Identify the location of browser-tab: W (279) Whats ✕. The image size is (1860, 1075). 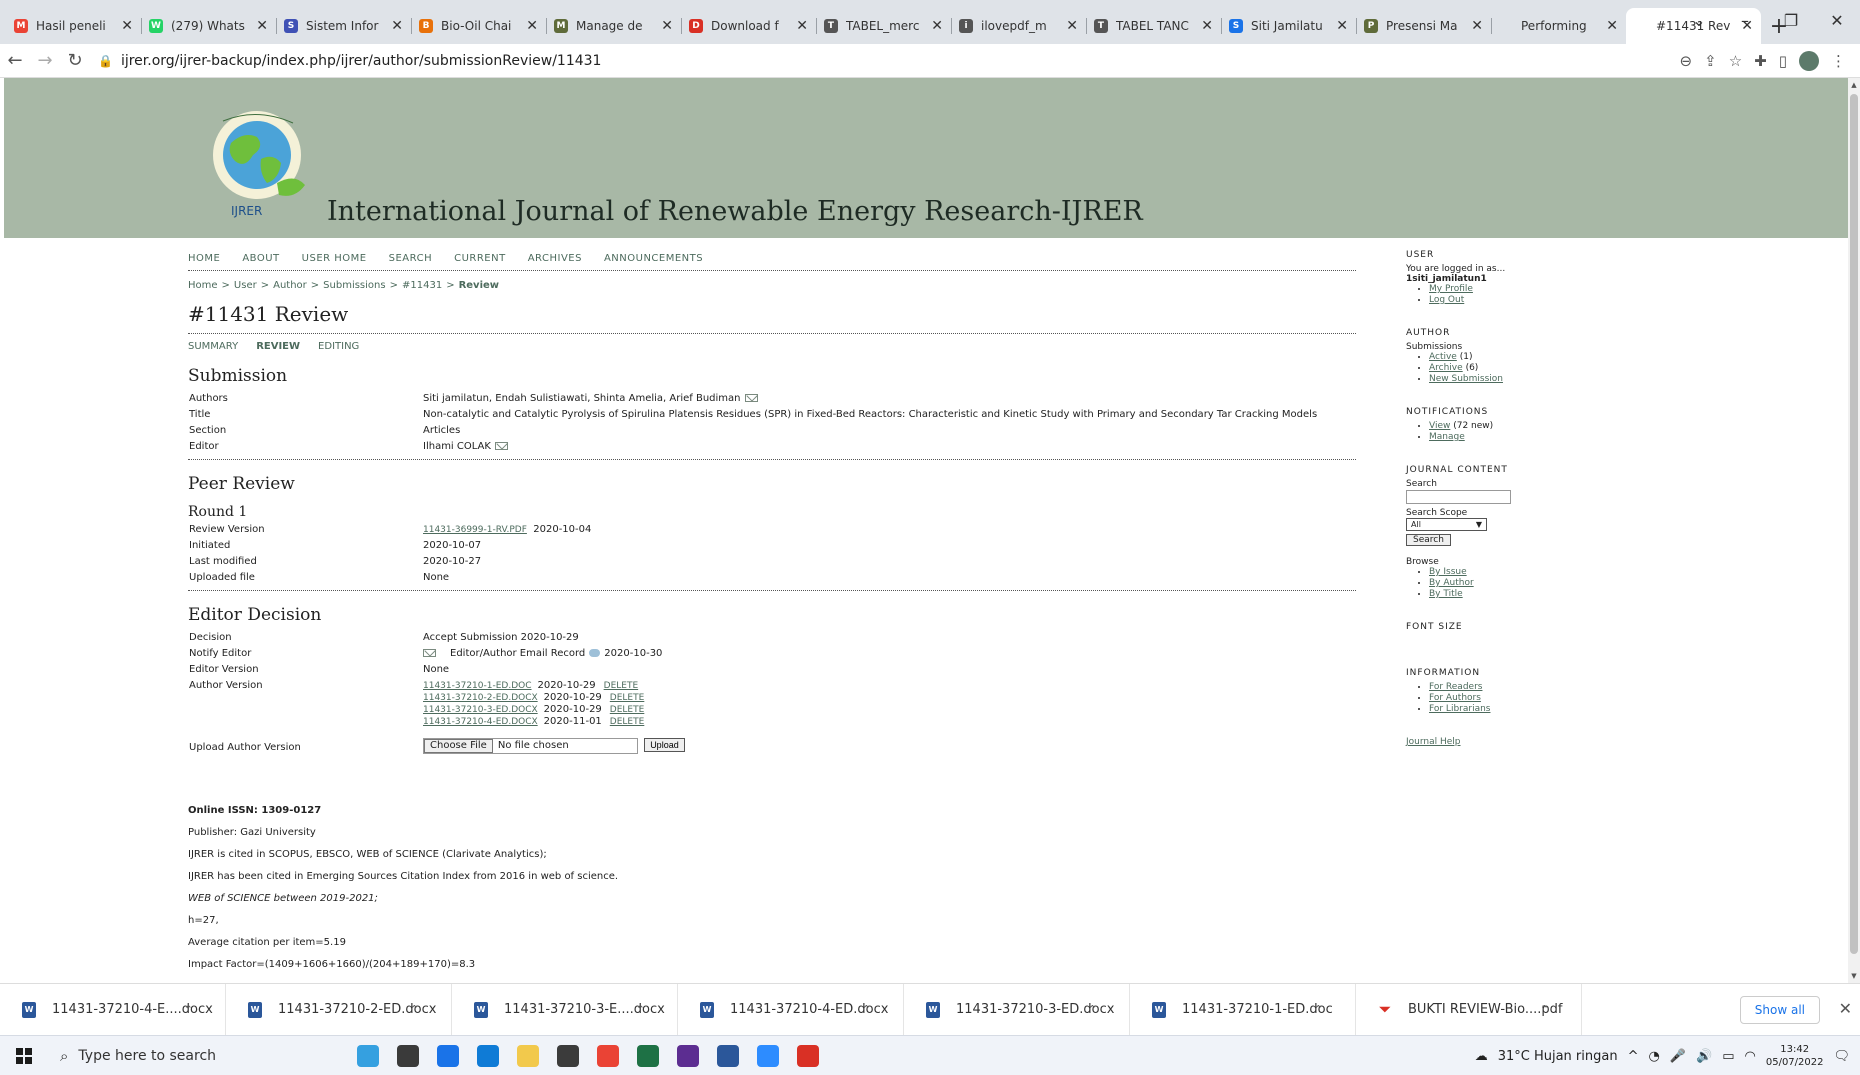
(208, 26).